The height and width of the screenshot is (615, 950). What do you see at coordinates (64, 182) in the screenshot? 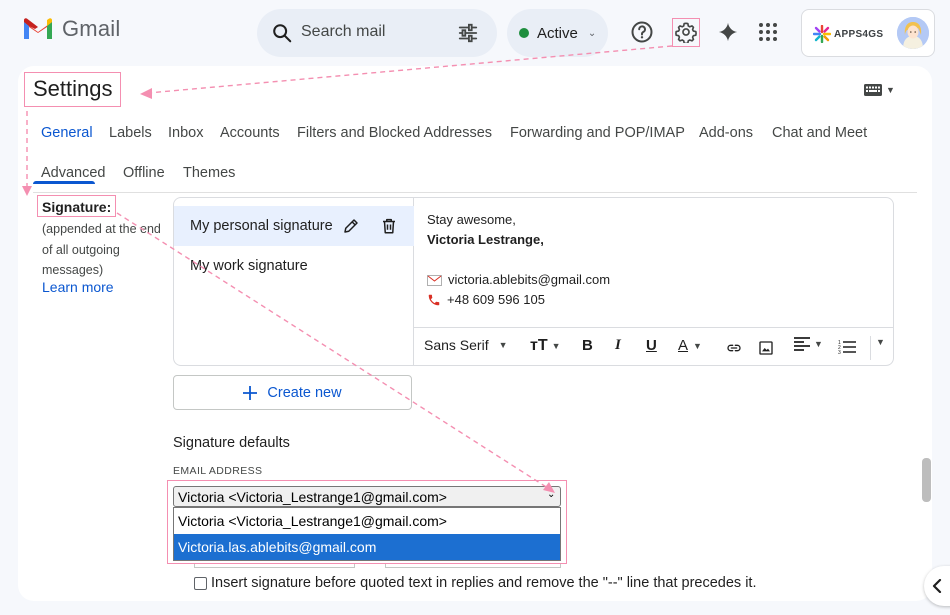
I see `active-tab-indicator` at bounding box center [64, 182].